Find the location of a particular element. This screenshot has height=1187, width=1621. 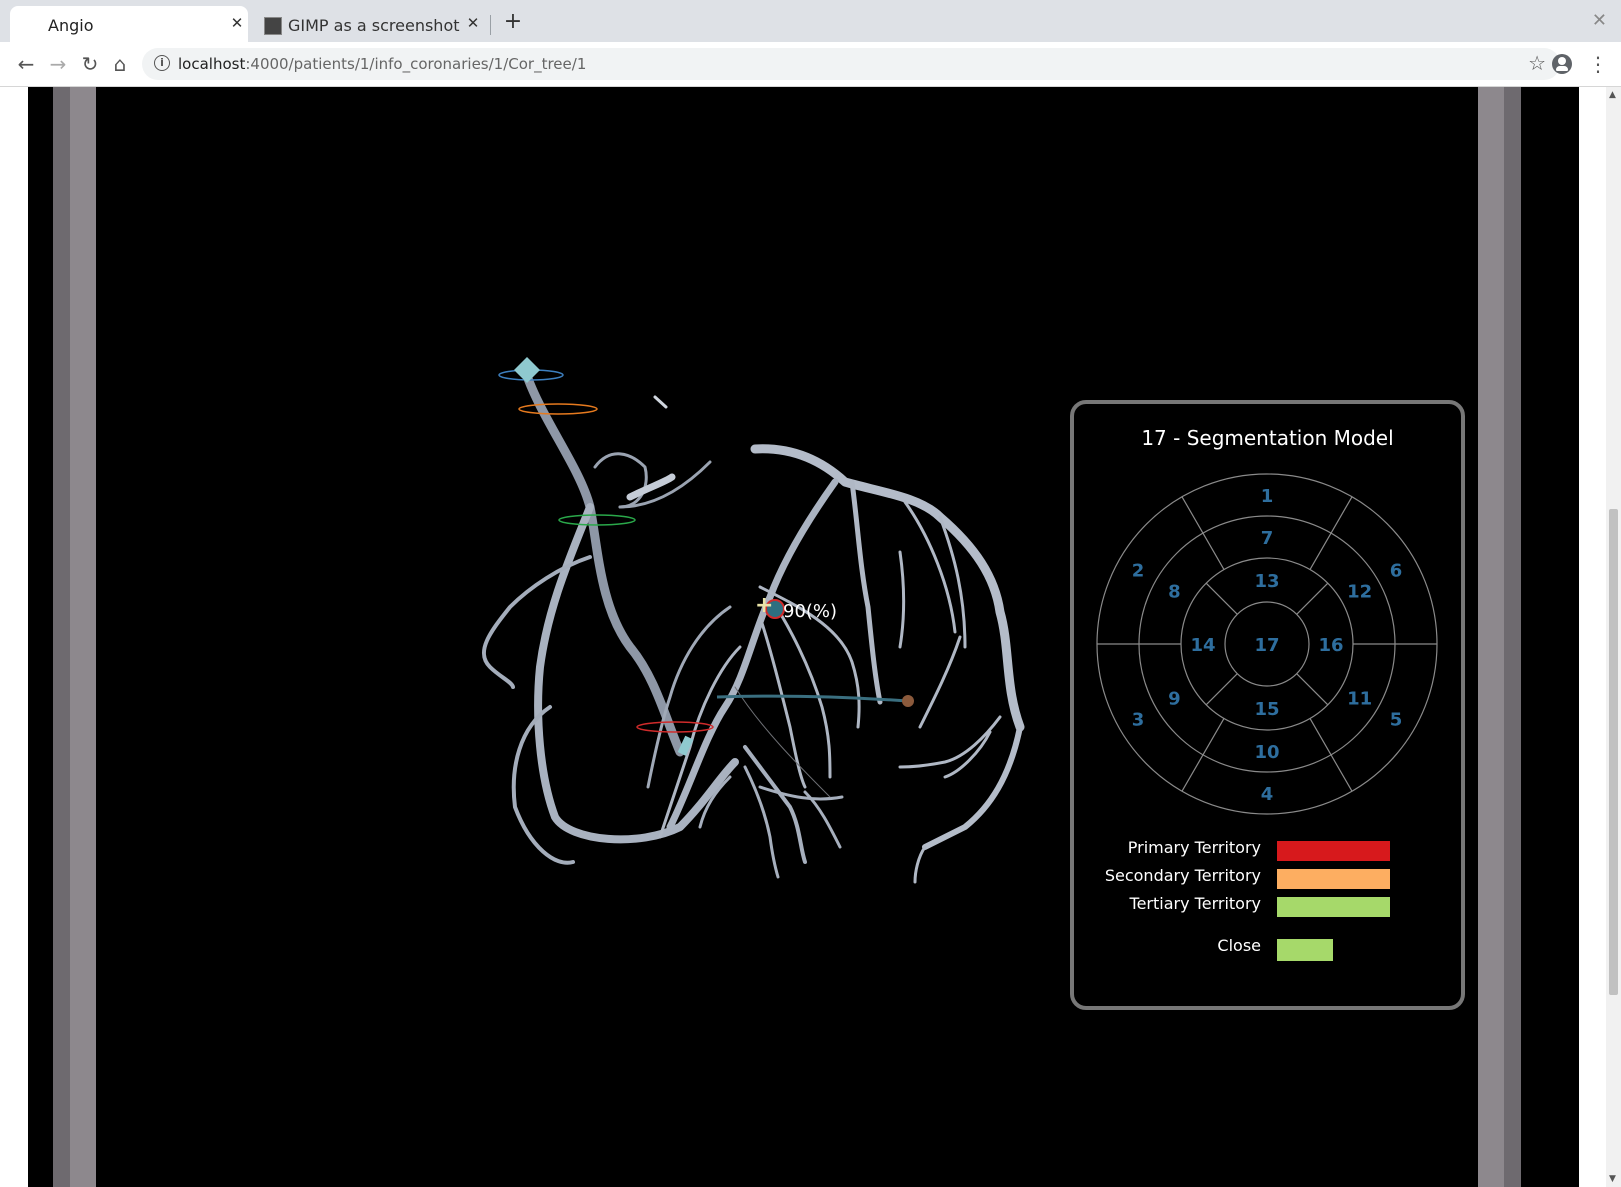

segment-label-11: 11 is located at coordinates (1359, 699).